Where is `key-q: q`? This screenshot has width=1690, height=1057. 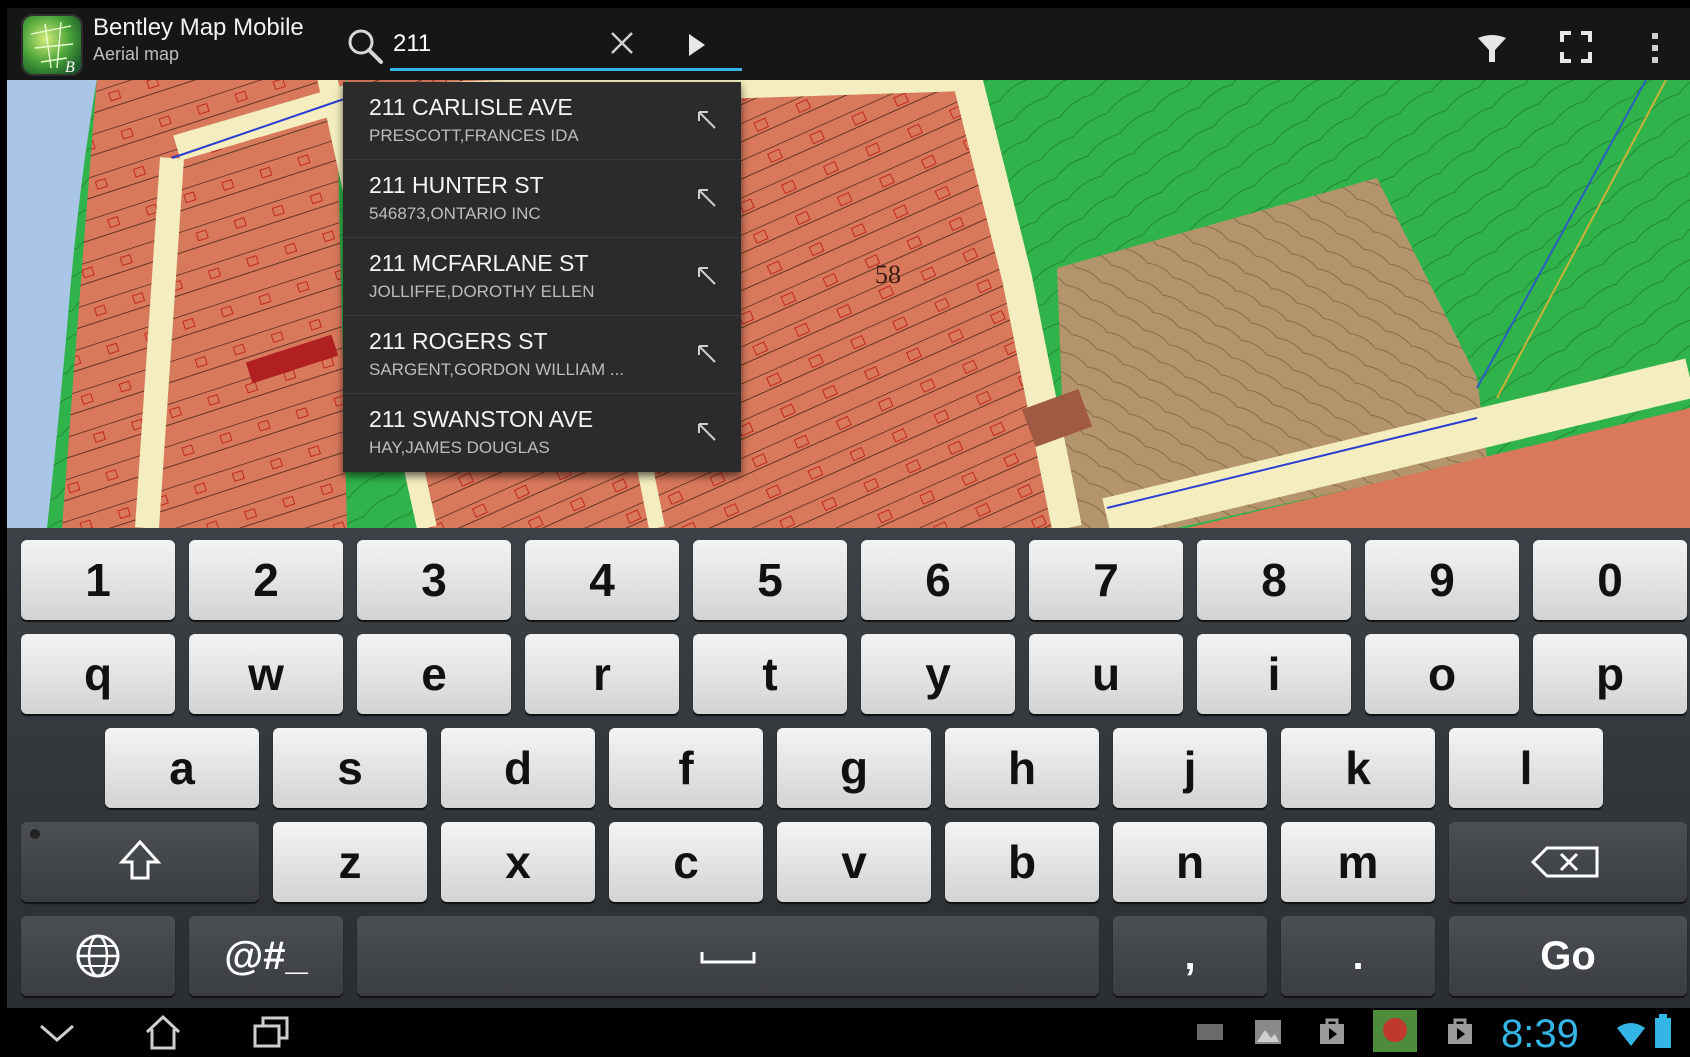
key-q: q is located at coordinates (98, 674).